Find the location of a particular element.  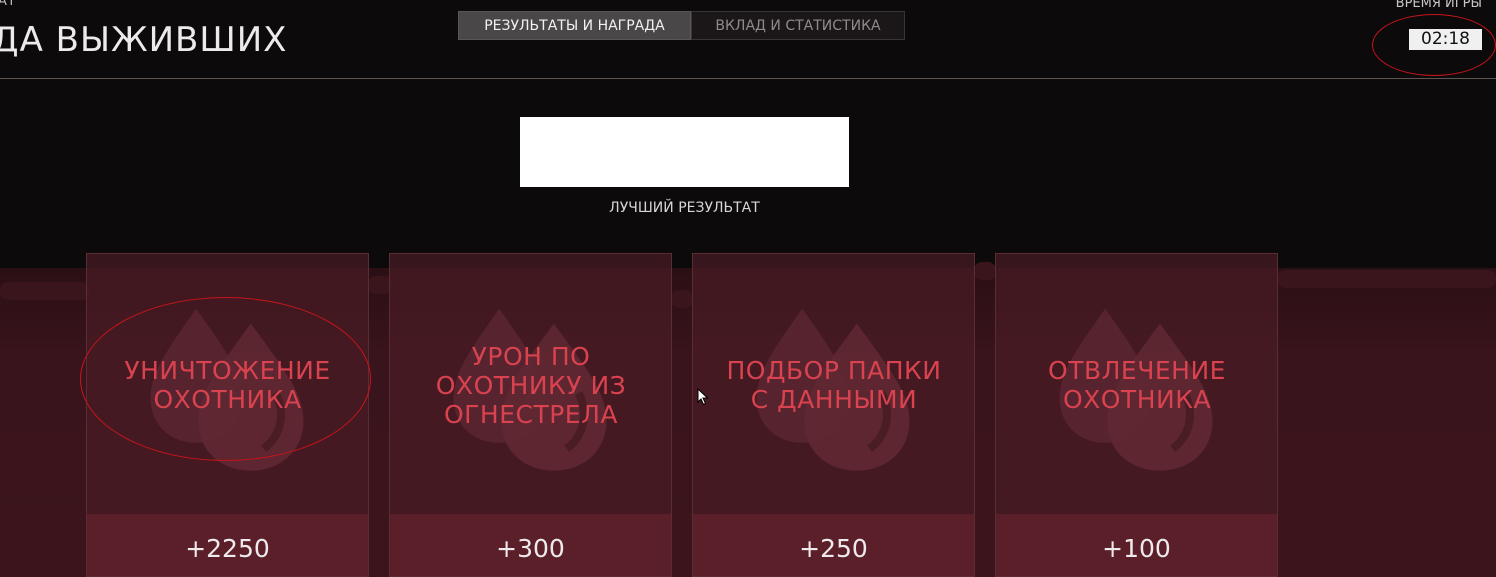

card-footer: +300 is located at coordinates (530, 545).